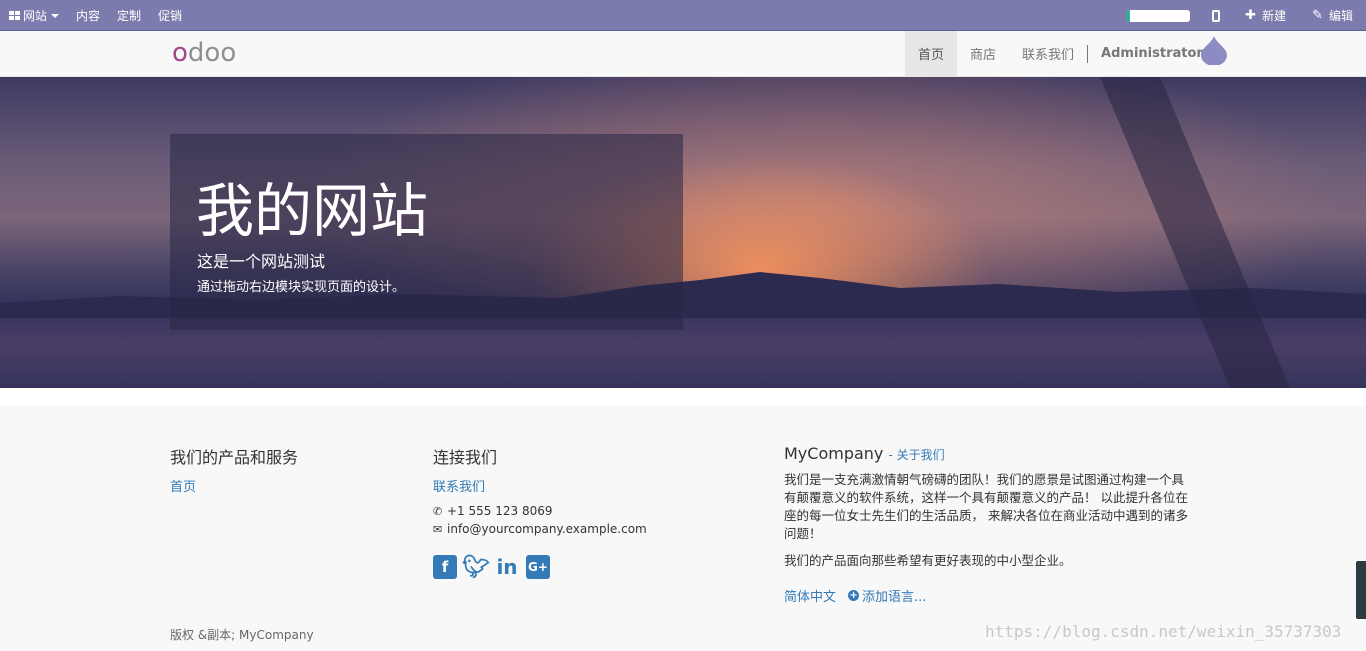 Image resolution: width=1366 pixels, height=651 pixels. I want to click on menu-customize: 定制, so click(129, 15).